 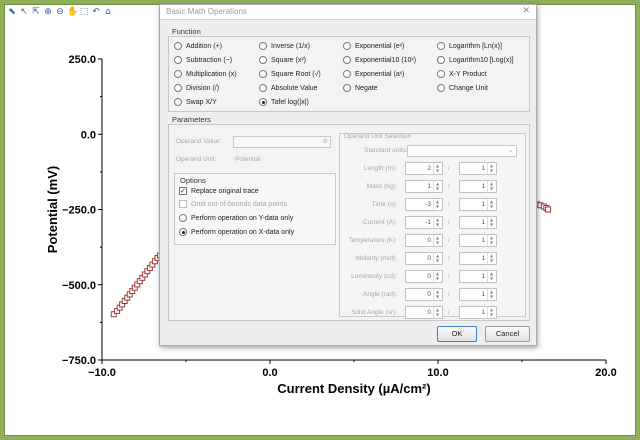 I want to click on cancel-button: Cancel, so click(x=507, y=334).